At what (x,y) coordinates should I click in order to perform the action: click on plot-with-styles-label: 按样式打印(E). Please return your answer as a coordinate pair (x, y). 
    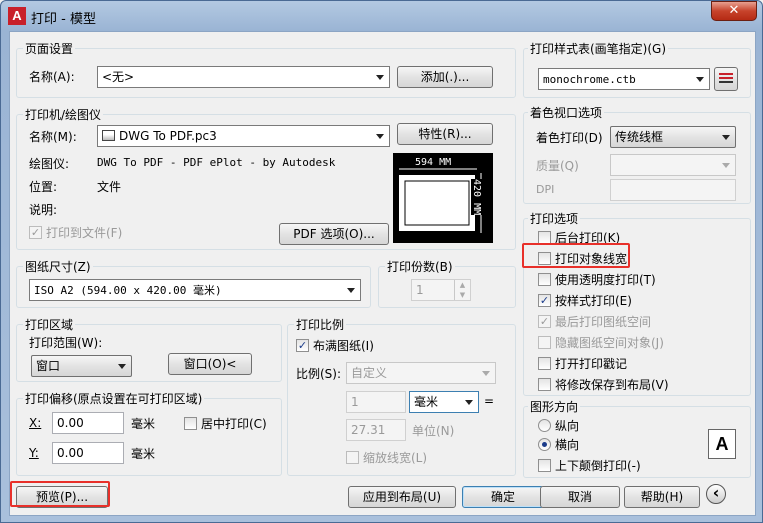
    Looking at the image, I should click on (593, 301).